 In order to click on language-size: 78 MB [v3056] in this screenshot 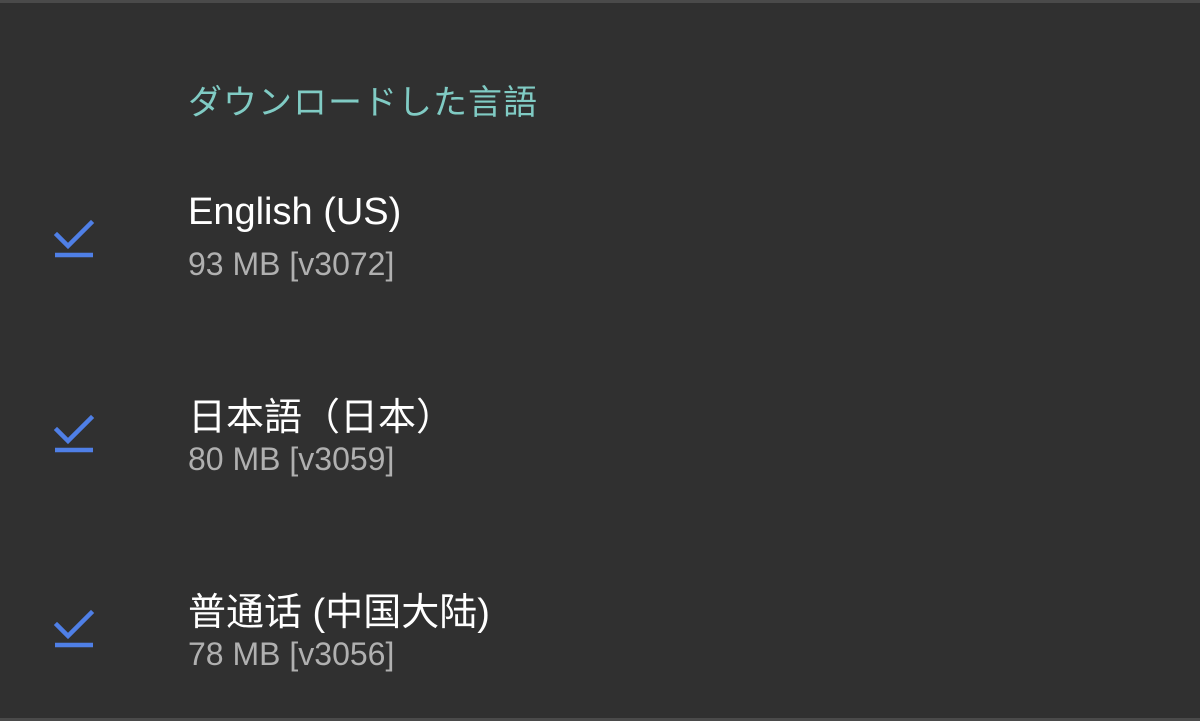, I will do `click(291, 654)`.